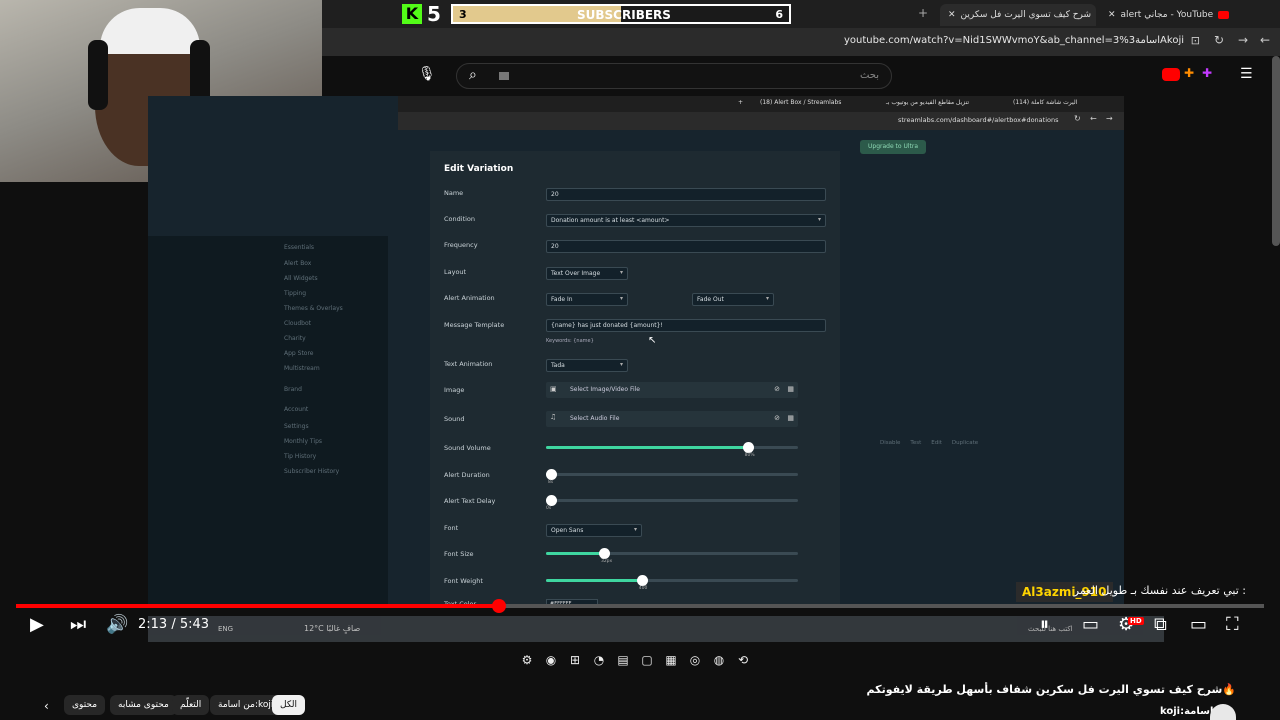 Image resolution: width=1280 pixels, height=720 pixels. I want to click on chip: محتوى مشابه, so click(143, 705).